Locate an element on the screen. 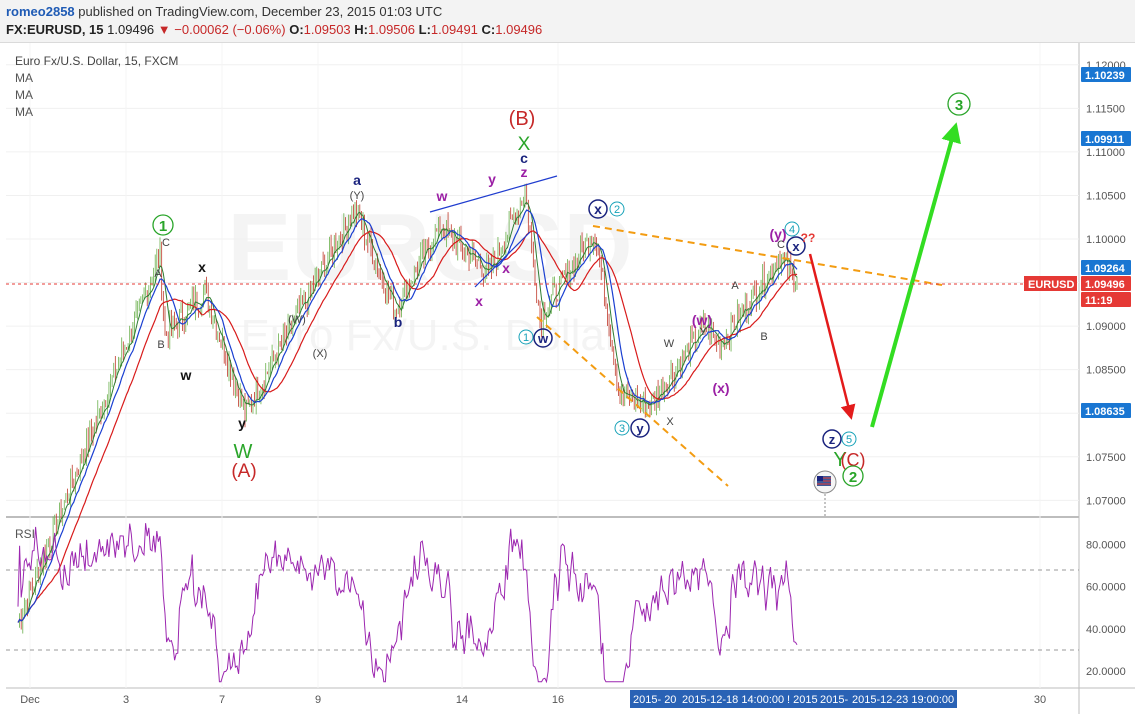 This screenshot has width=1135, height=714. wave-label: b is located at coordinates (398, 322).